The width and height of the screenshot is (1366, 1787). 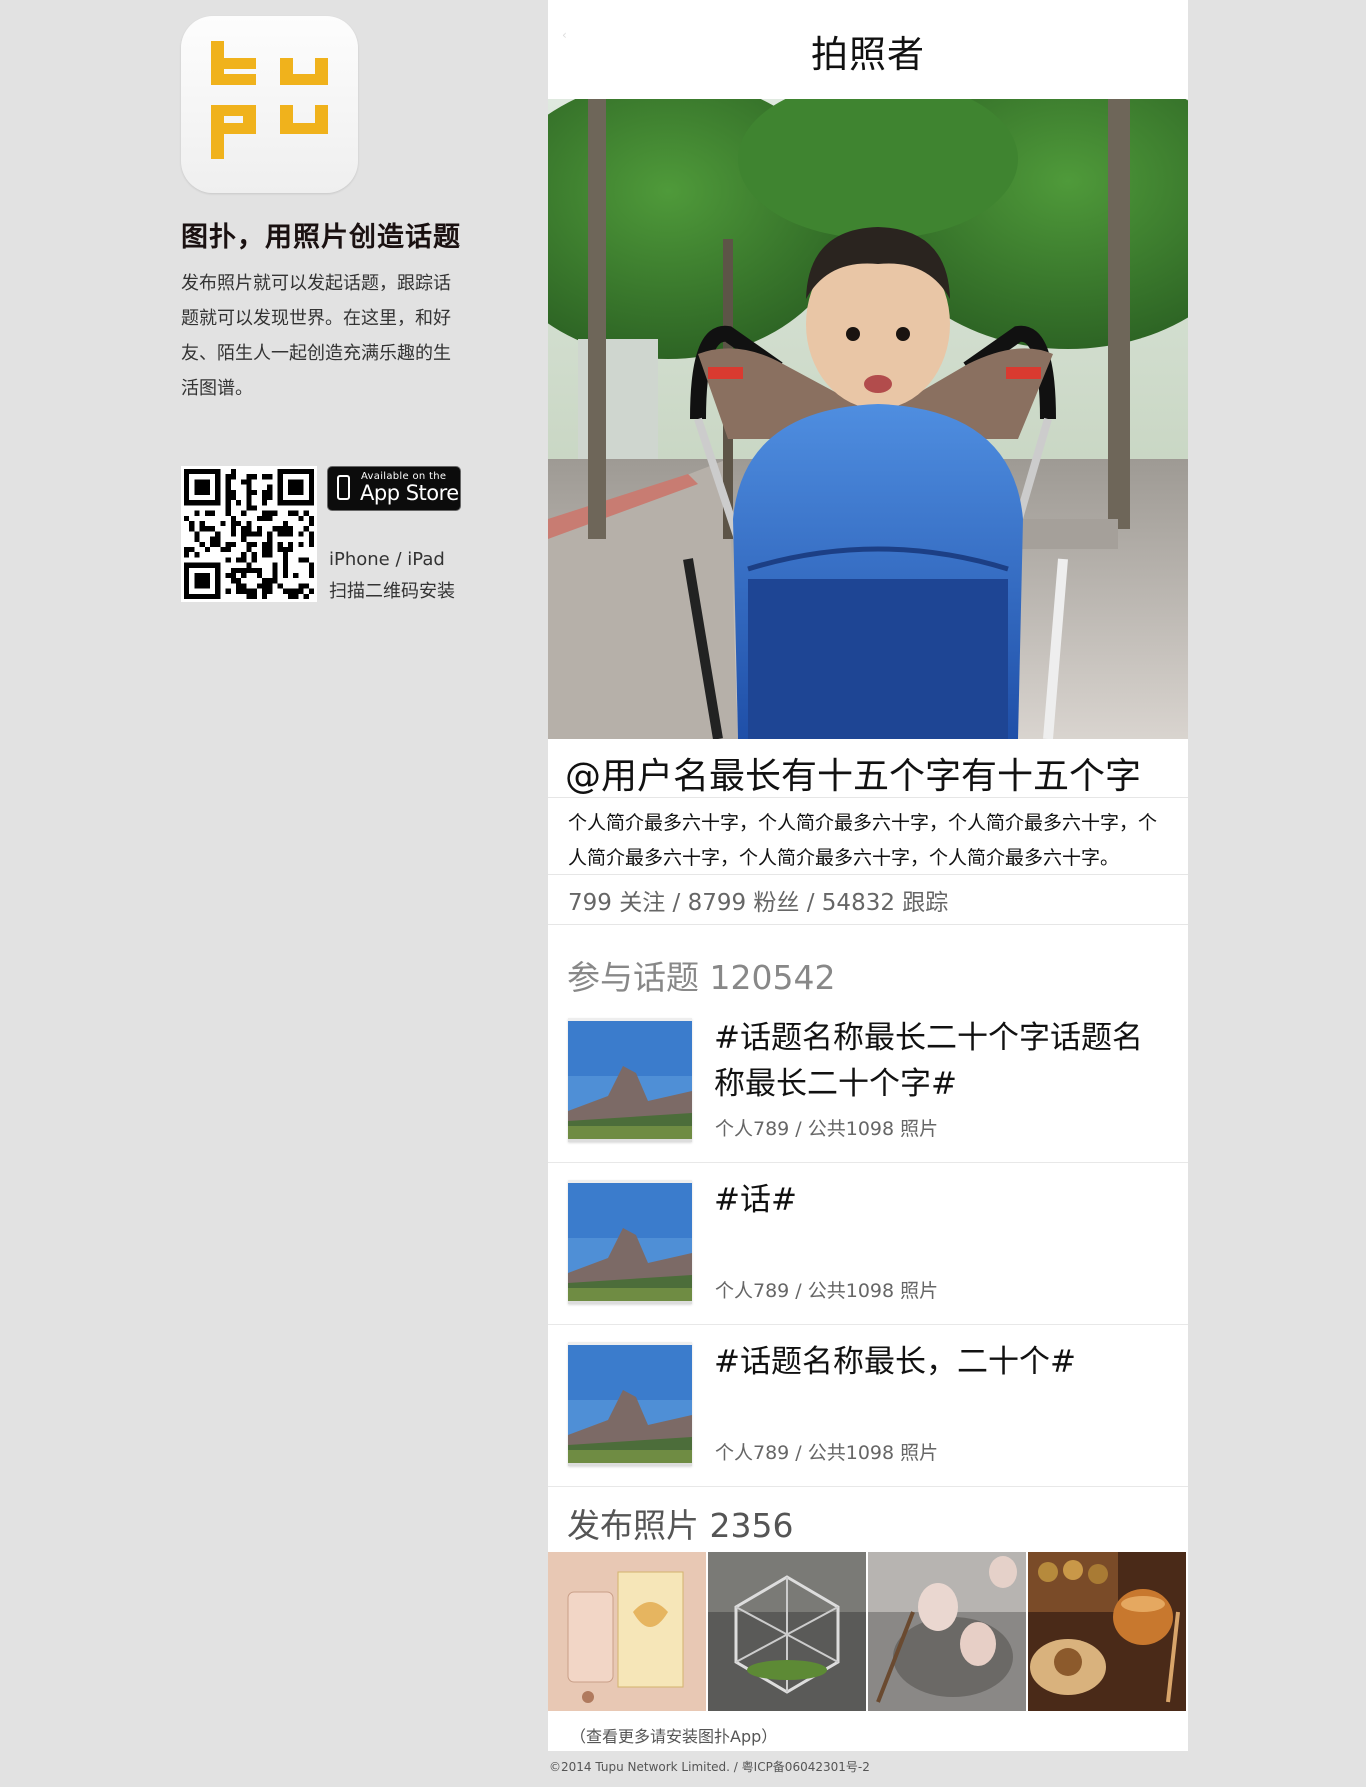 I want to click on topics-heading: 参与话题 120542, so click(x=701, y=977).